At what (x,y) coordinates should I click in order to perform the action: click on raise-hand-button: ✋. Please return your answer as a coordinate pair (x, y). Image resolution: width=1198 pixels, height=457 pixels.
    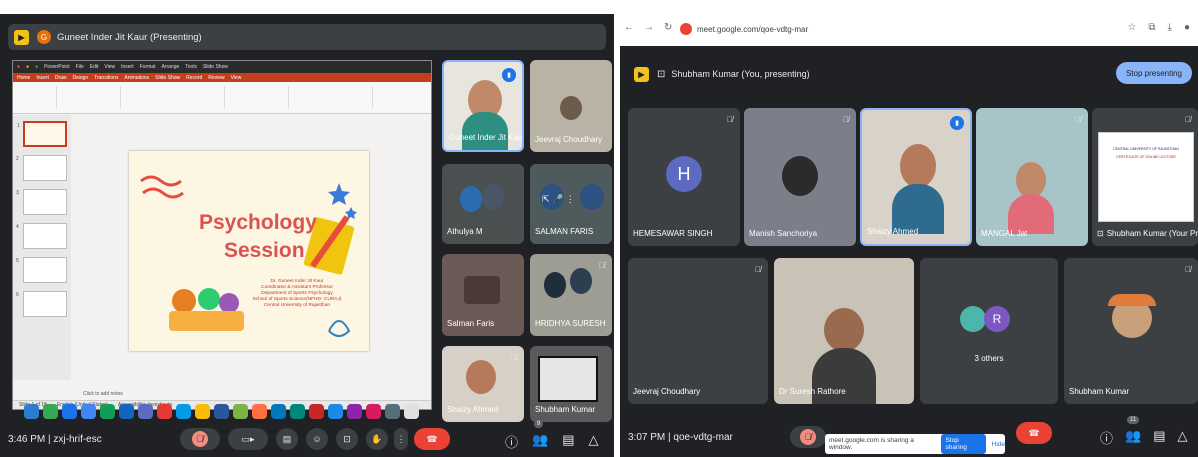
    Looking at the image, I should click on (377, 439).